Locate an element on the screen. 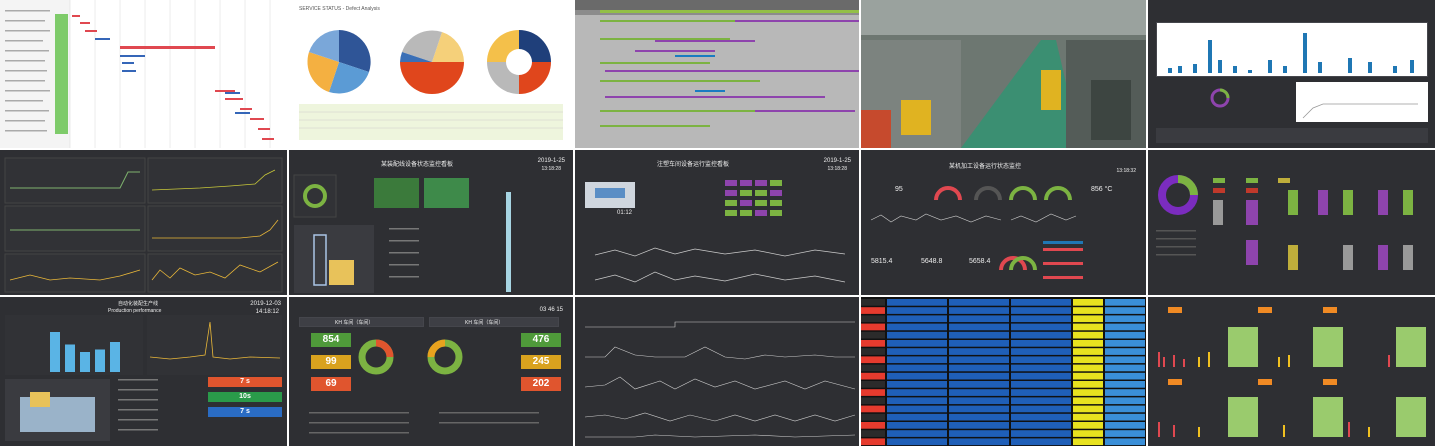 This screenshot has height=446, width=1435. multi-line-charts is located at coordinates (720, 379).